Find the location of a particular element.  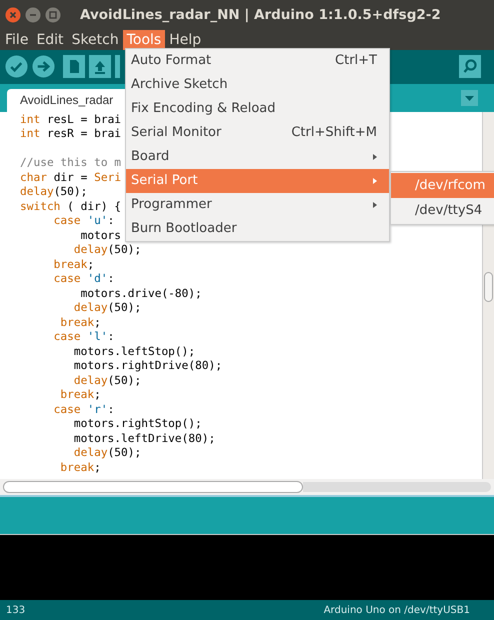

code-line: motors is located at coordinates (101, 235).